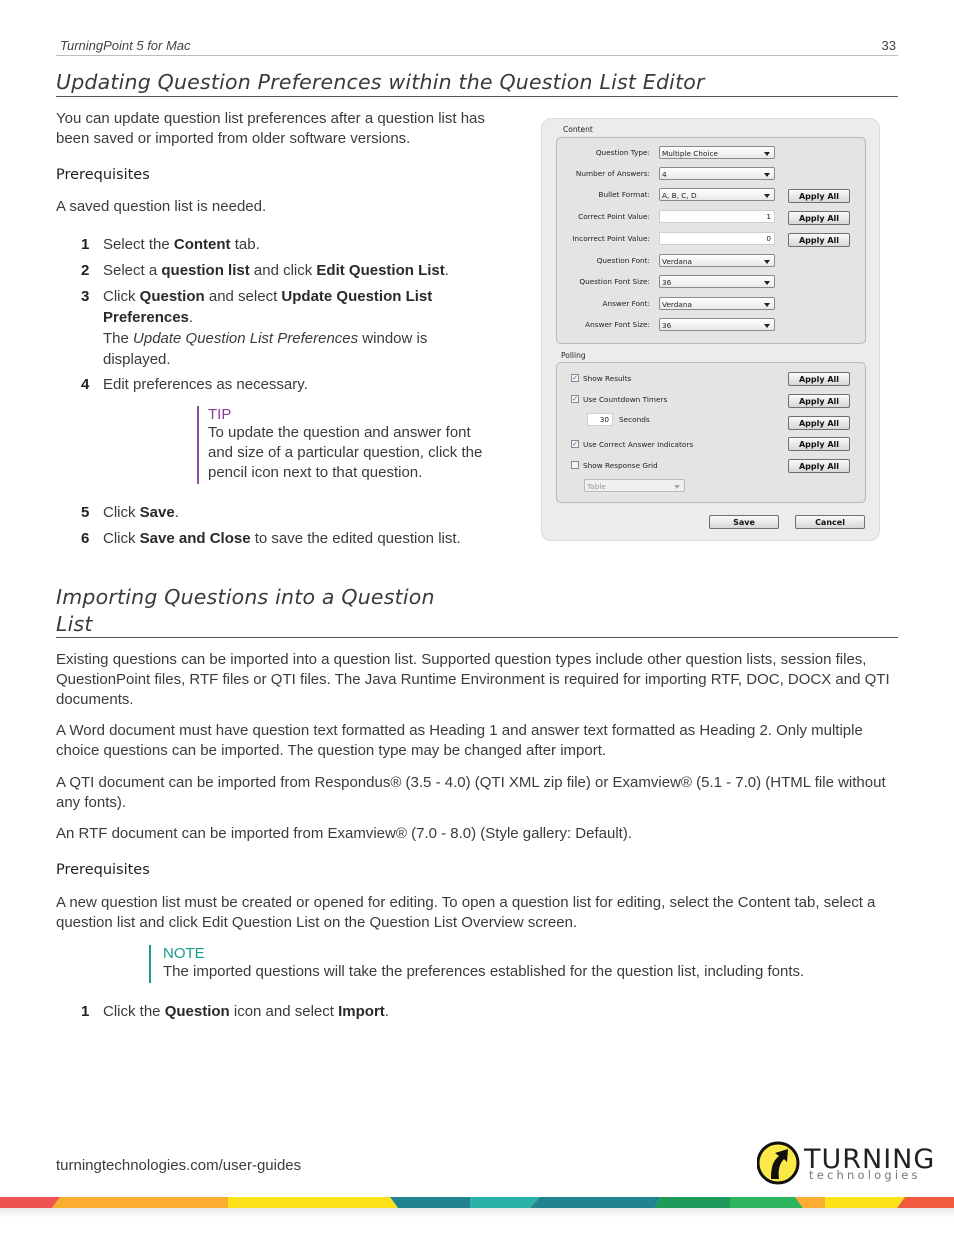 The height and width of the screenshot is (1235, 954). Describe the element at coordinates (505, 1202) in the screenshot. I see `stripe-teal-light` at that location.